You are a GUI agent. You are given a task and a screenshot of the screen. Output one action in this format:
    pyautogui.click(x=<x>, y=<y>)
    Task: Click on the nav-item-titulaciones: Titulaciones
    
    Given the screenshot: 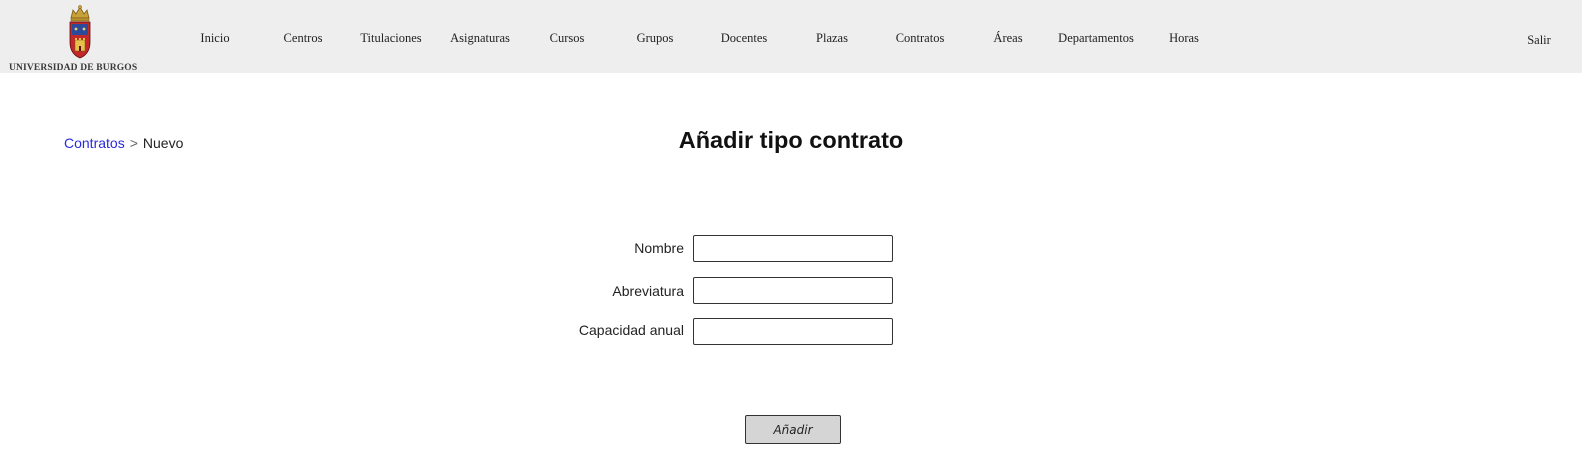 What is the action you would take?
    pyautogui.click(x=390, y=39)
    